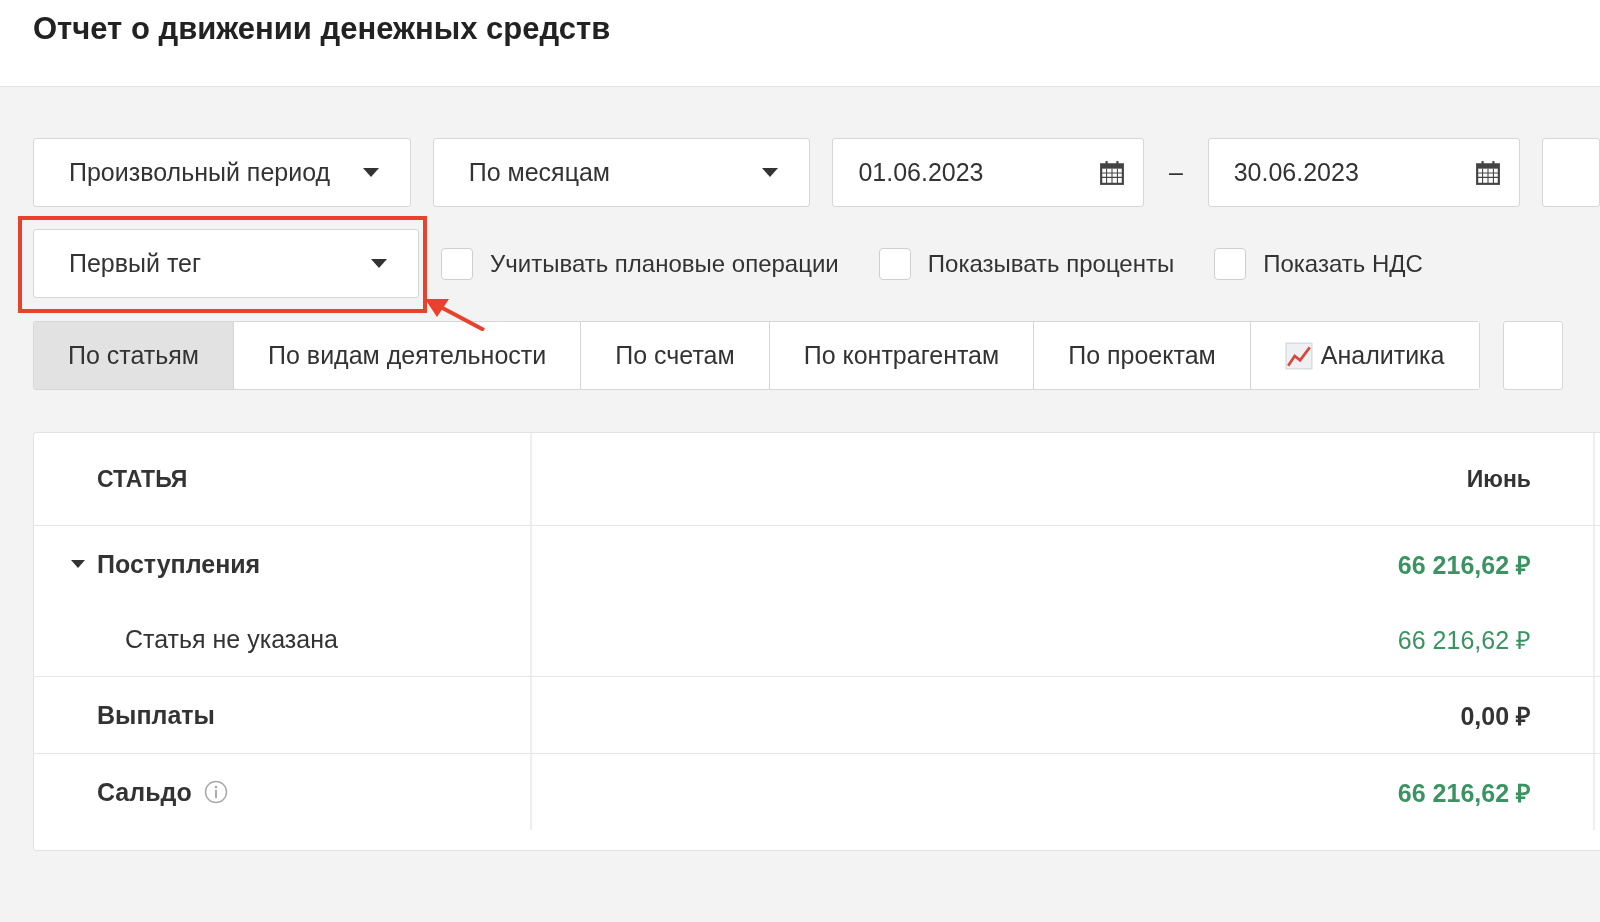  I want to click on annotation-arrow, so click(455, 315).